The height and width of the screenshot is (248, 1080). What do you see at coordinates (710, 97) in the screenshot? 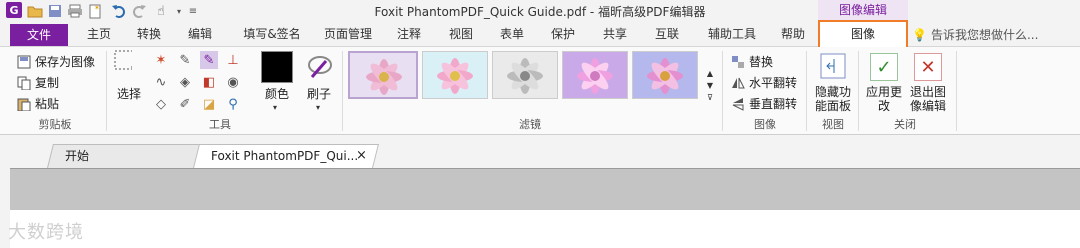
I see `gallery-expand-icon: ⊽` at bounding box center [710, 97].